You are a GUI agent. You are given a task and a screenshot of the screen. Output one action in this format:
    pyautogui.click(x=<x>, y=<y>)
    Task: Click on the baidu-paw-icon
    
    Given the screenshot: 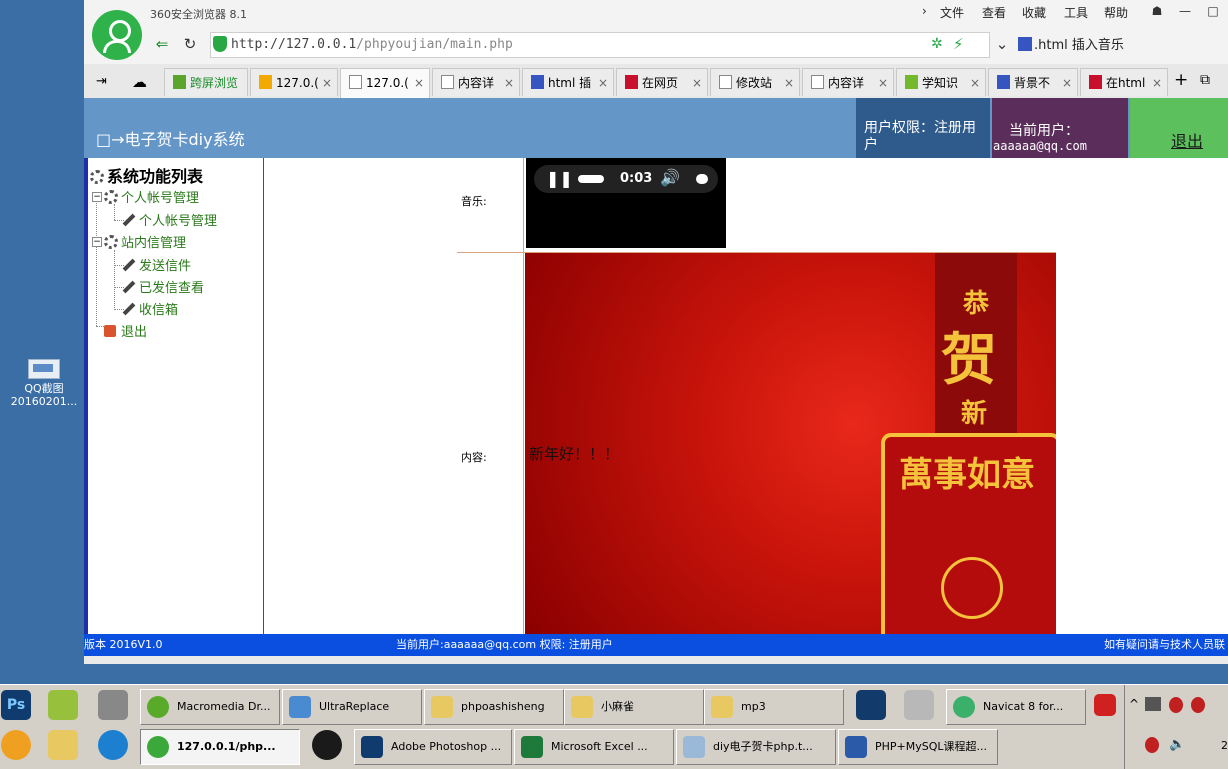 What is the action you would take?
    pyautogui.click(x=537, y=82)
    